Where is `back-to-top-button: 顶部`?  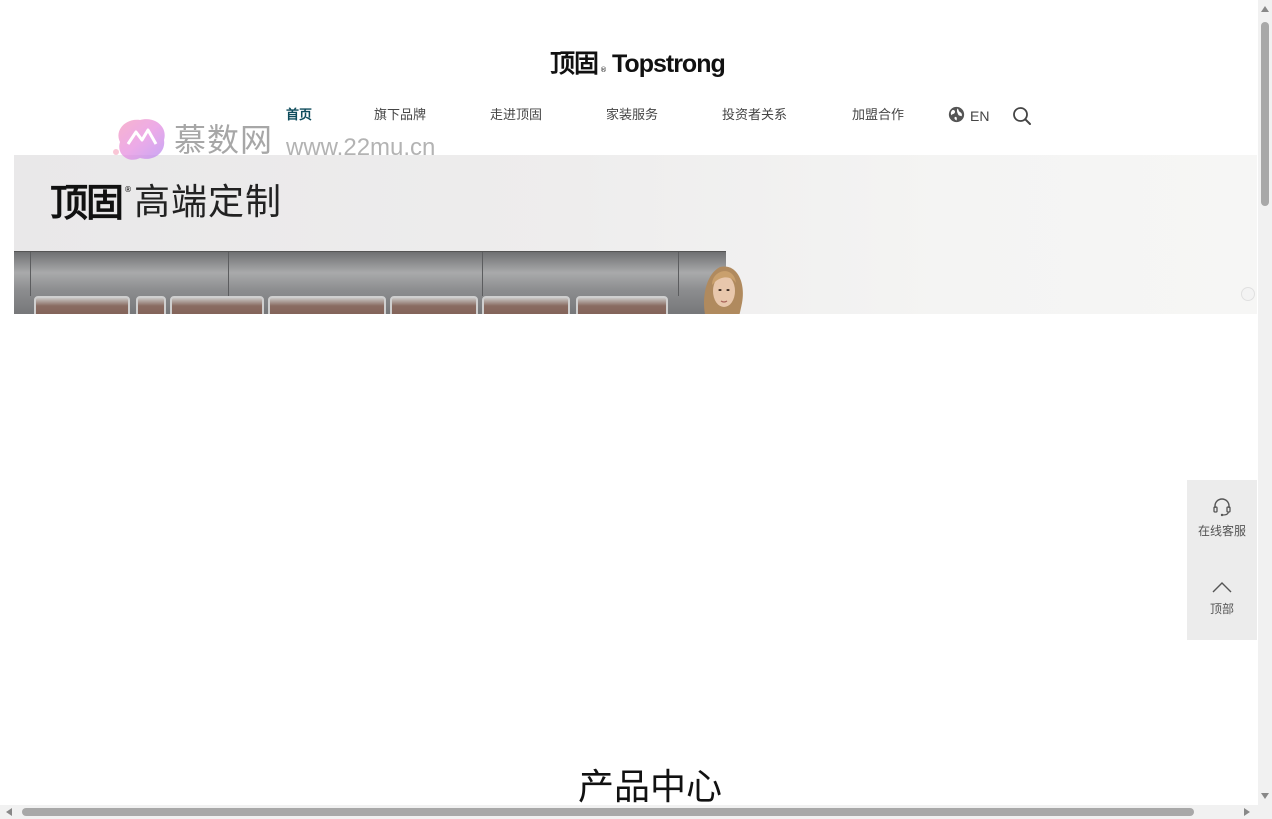
back-to-top-button: 顶部 is located at coordinates (1222, 616).